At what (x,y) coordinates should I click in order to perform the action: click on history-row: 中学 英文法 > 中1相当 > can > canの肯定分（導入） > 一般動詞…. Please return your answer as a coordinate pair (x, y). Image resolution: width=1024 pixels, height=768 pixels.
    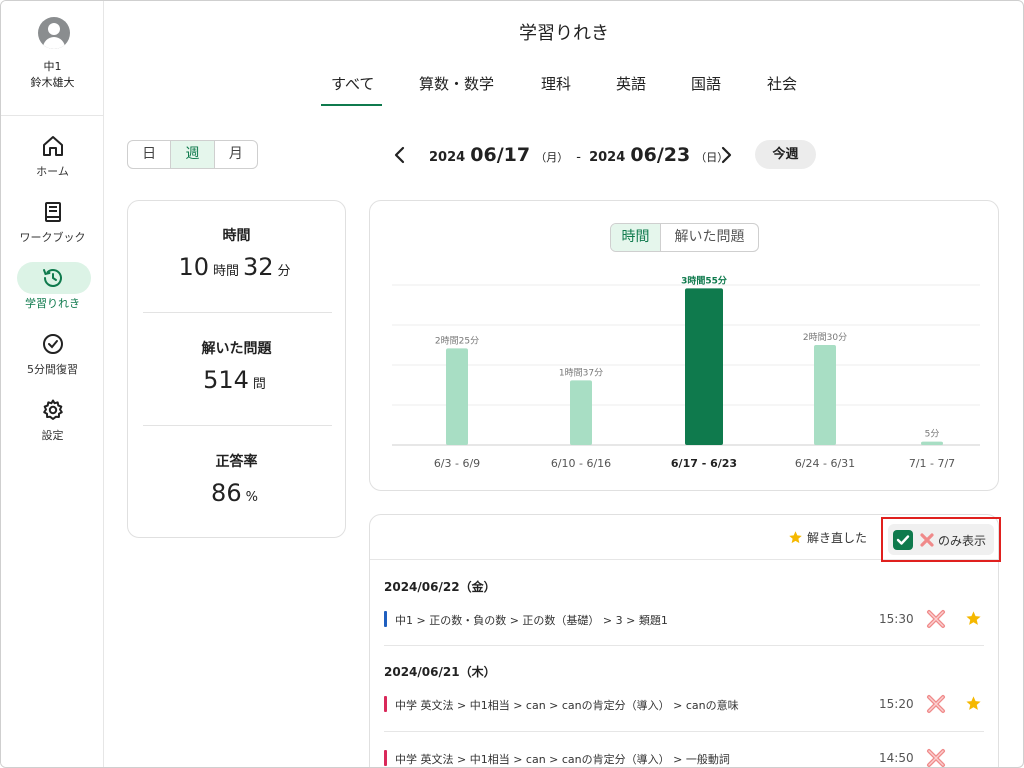
    Looking at the image, I should click on (684, 758).